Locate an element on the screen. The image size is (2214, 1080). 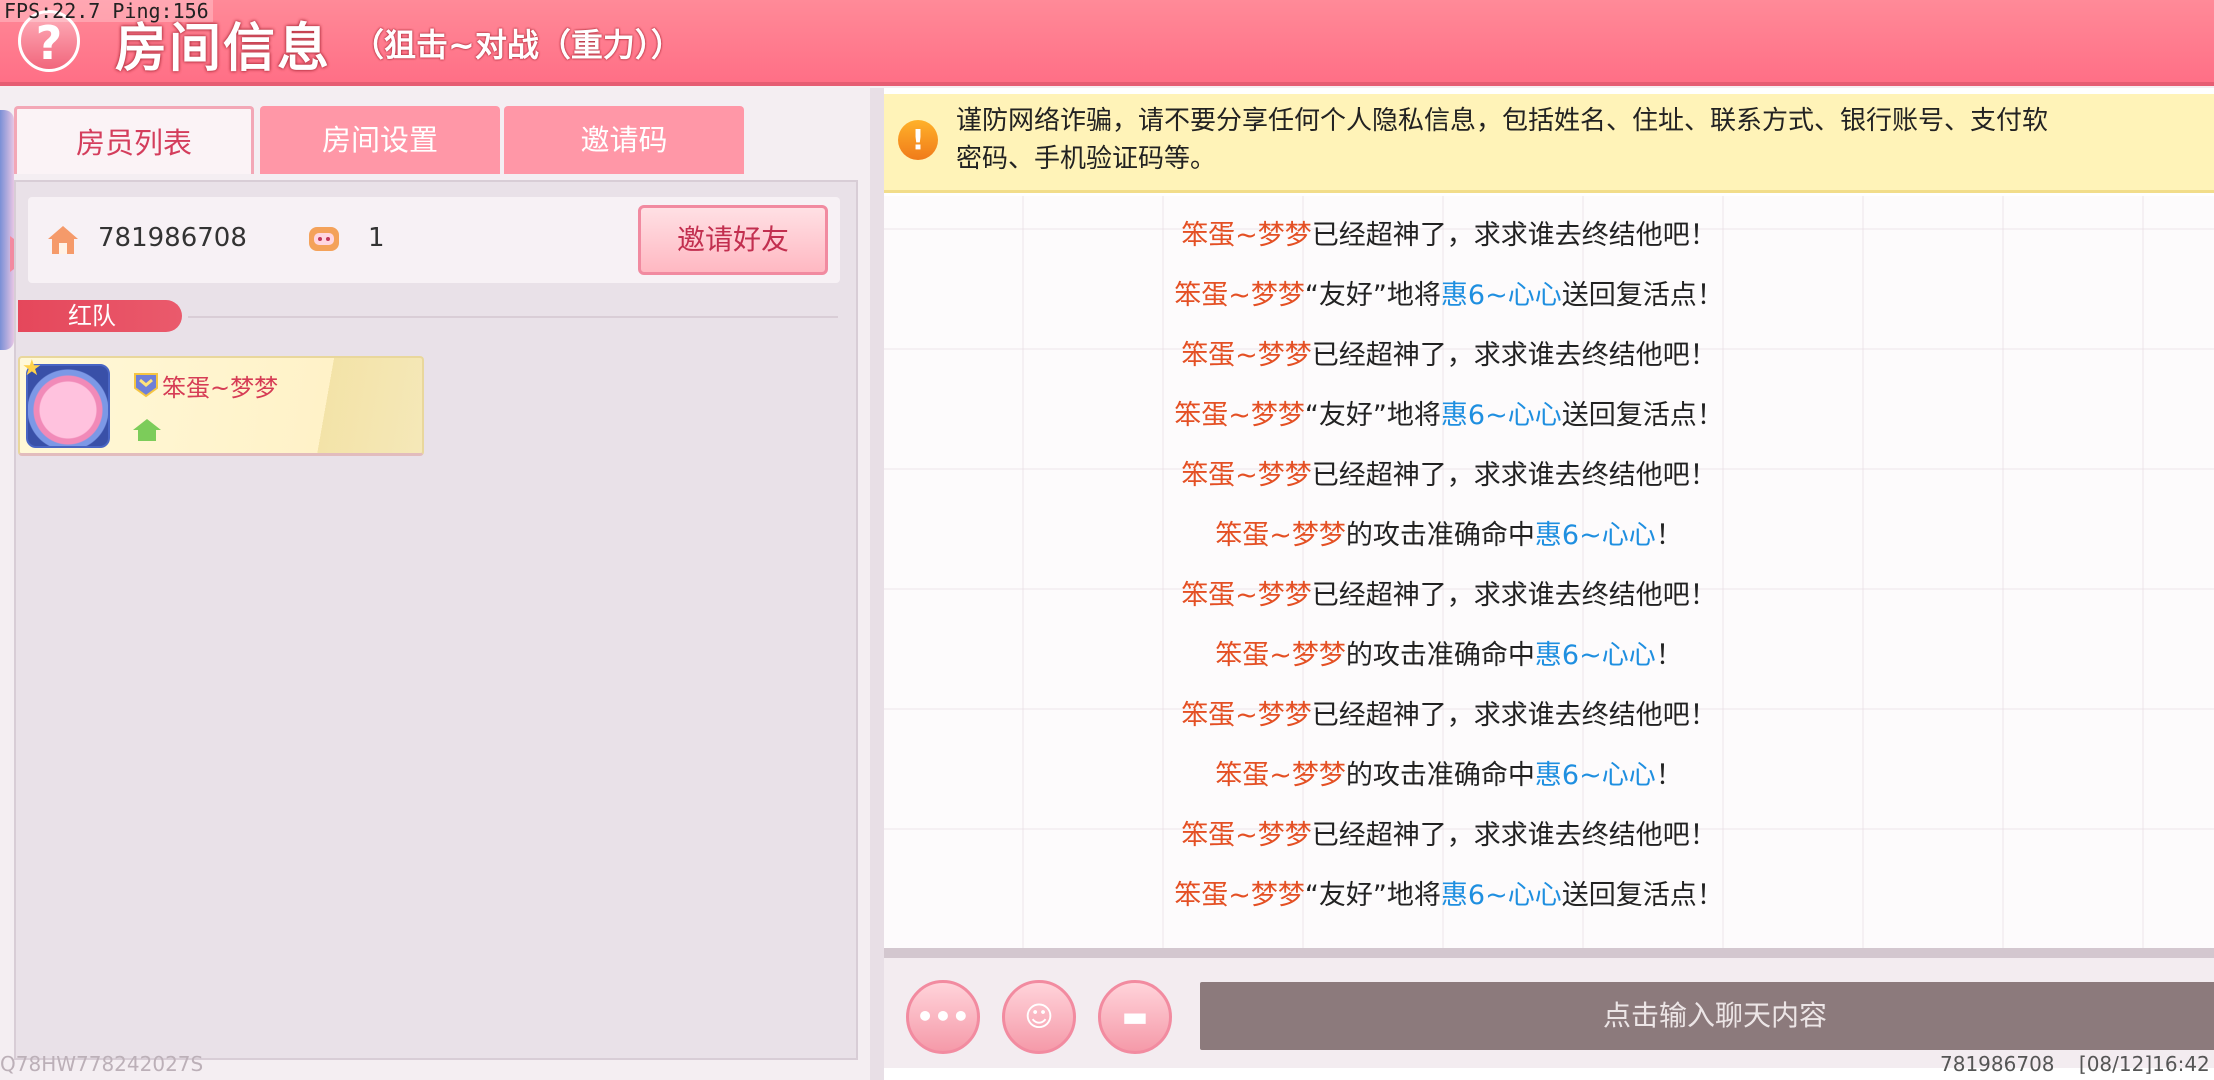
player-count: 1 is located at coordinates (376, 238).